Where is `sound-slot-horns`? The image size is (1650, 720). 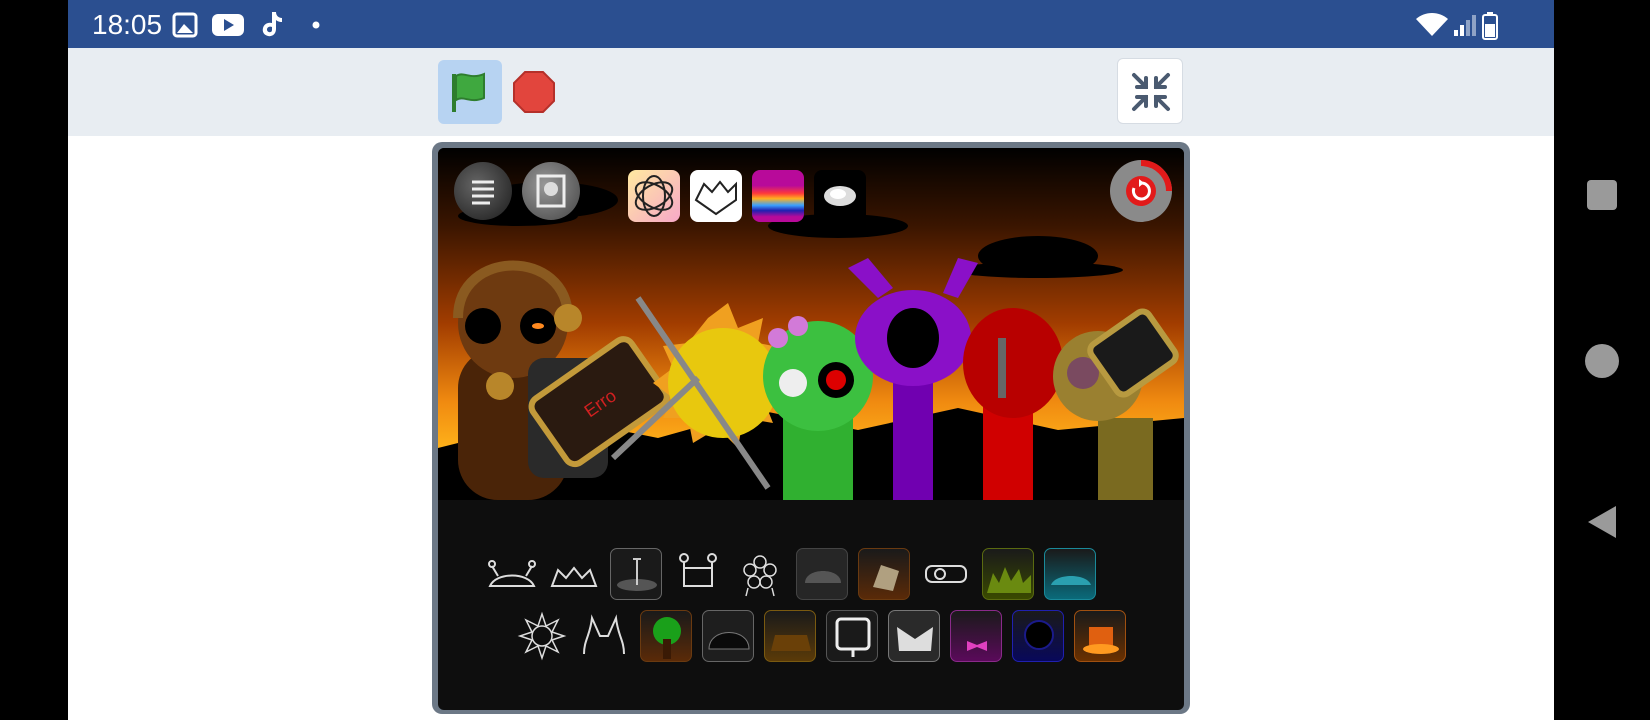
sound-slot-horns is located at coordinates (574, 574).